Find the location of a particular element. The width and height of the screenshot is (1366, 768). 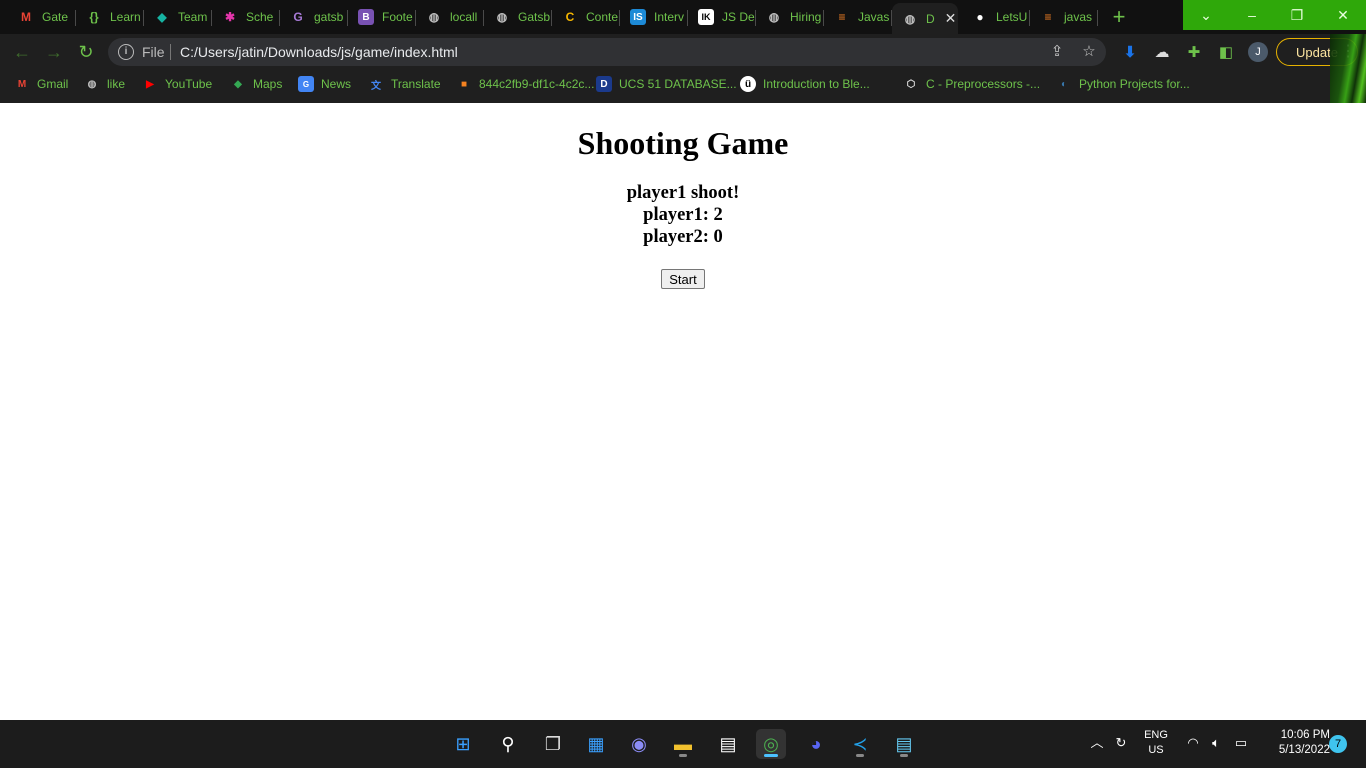

bookmark-label: News is located at coordinates (336, 84).